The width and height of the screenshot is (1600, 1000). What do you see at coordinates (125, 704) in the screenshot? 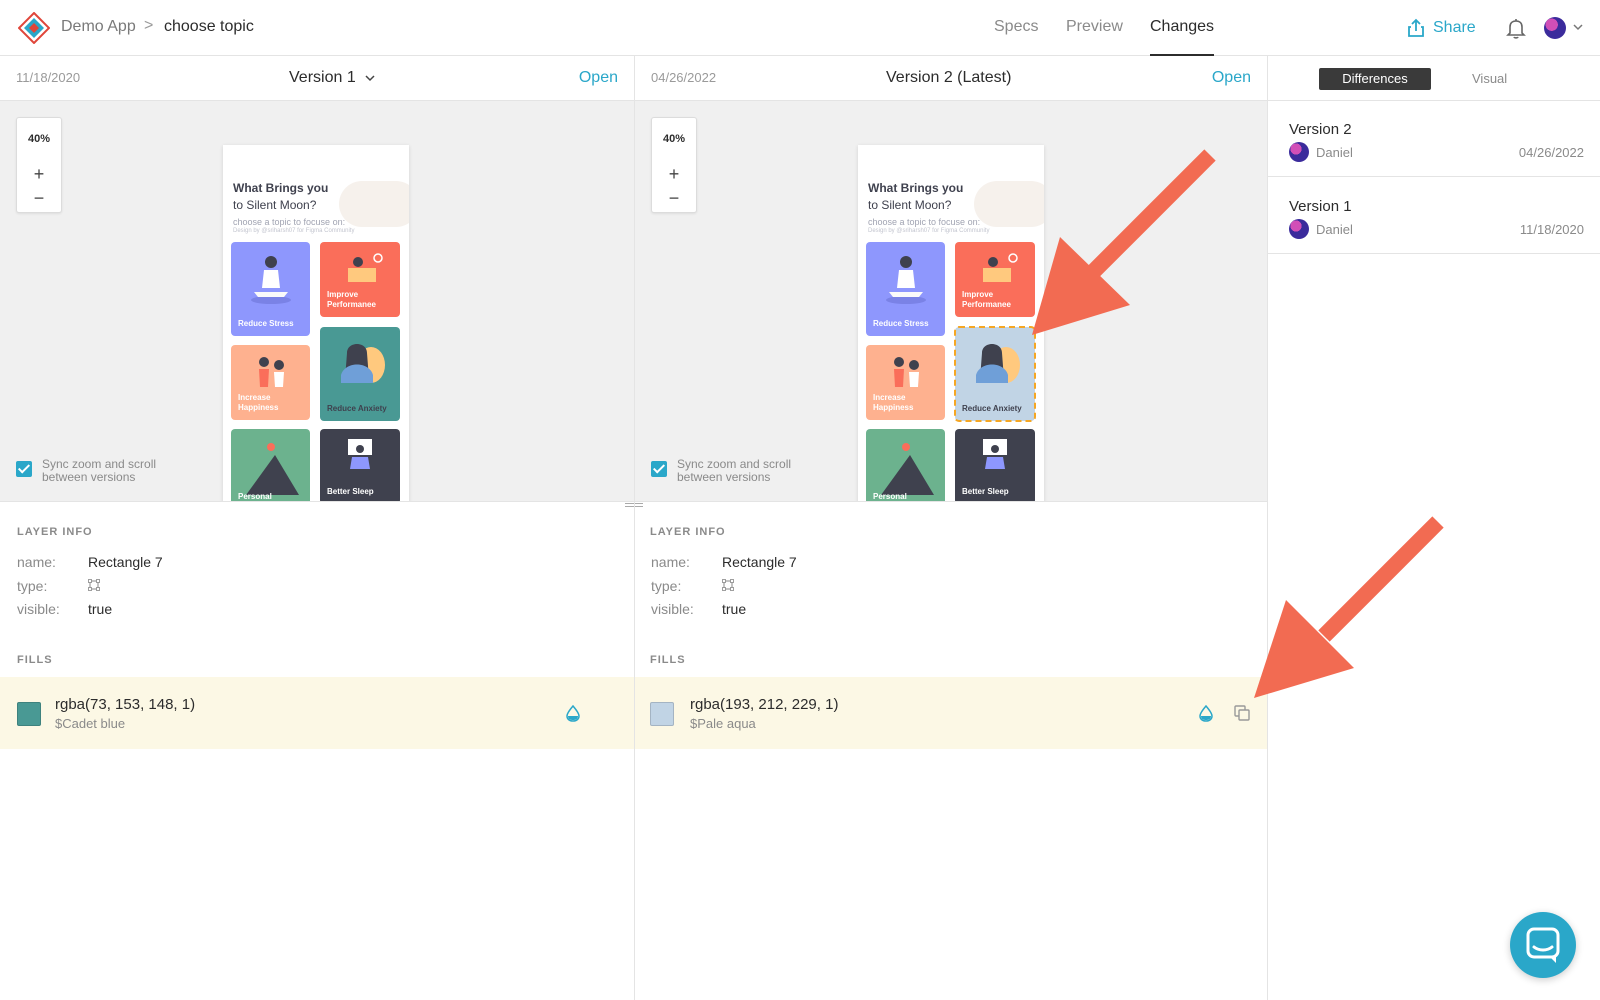
I see `fill-rgba-value: rgba(73, 153, 148, 1)` at bounding box center [125, 704].